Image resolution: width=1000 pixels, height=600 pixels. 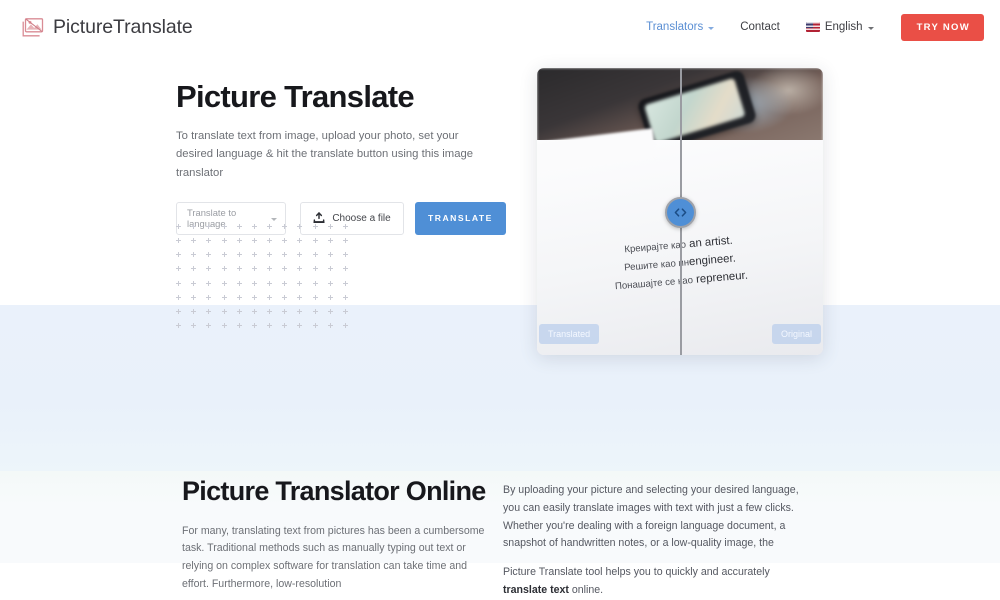 I want to click on language-selector: English, so click(x=840, y=27).